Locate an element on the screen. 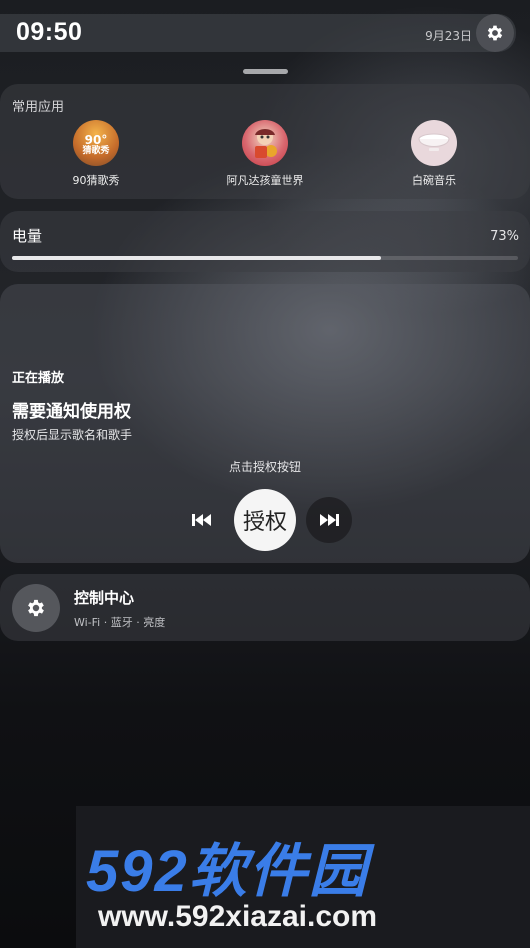  status-bar: 09:50 9月23日 is located at coordinates (258, 33).